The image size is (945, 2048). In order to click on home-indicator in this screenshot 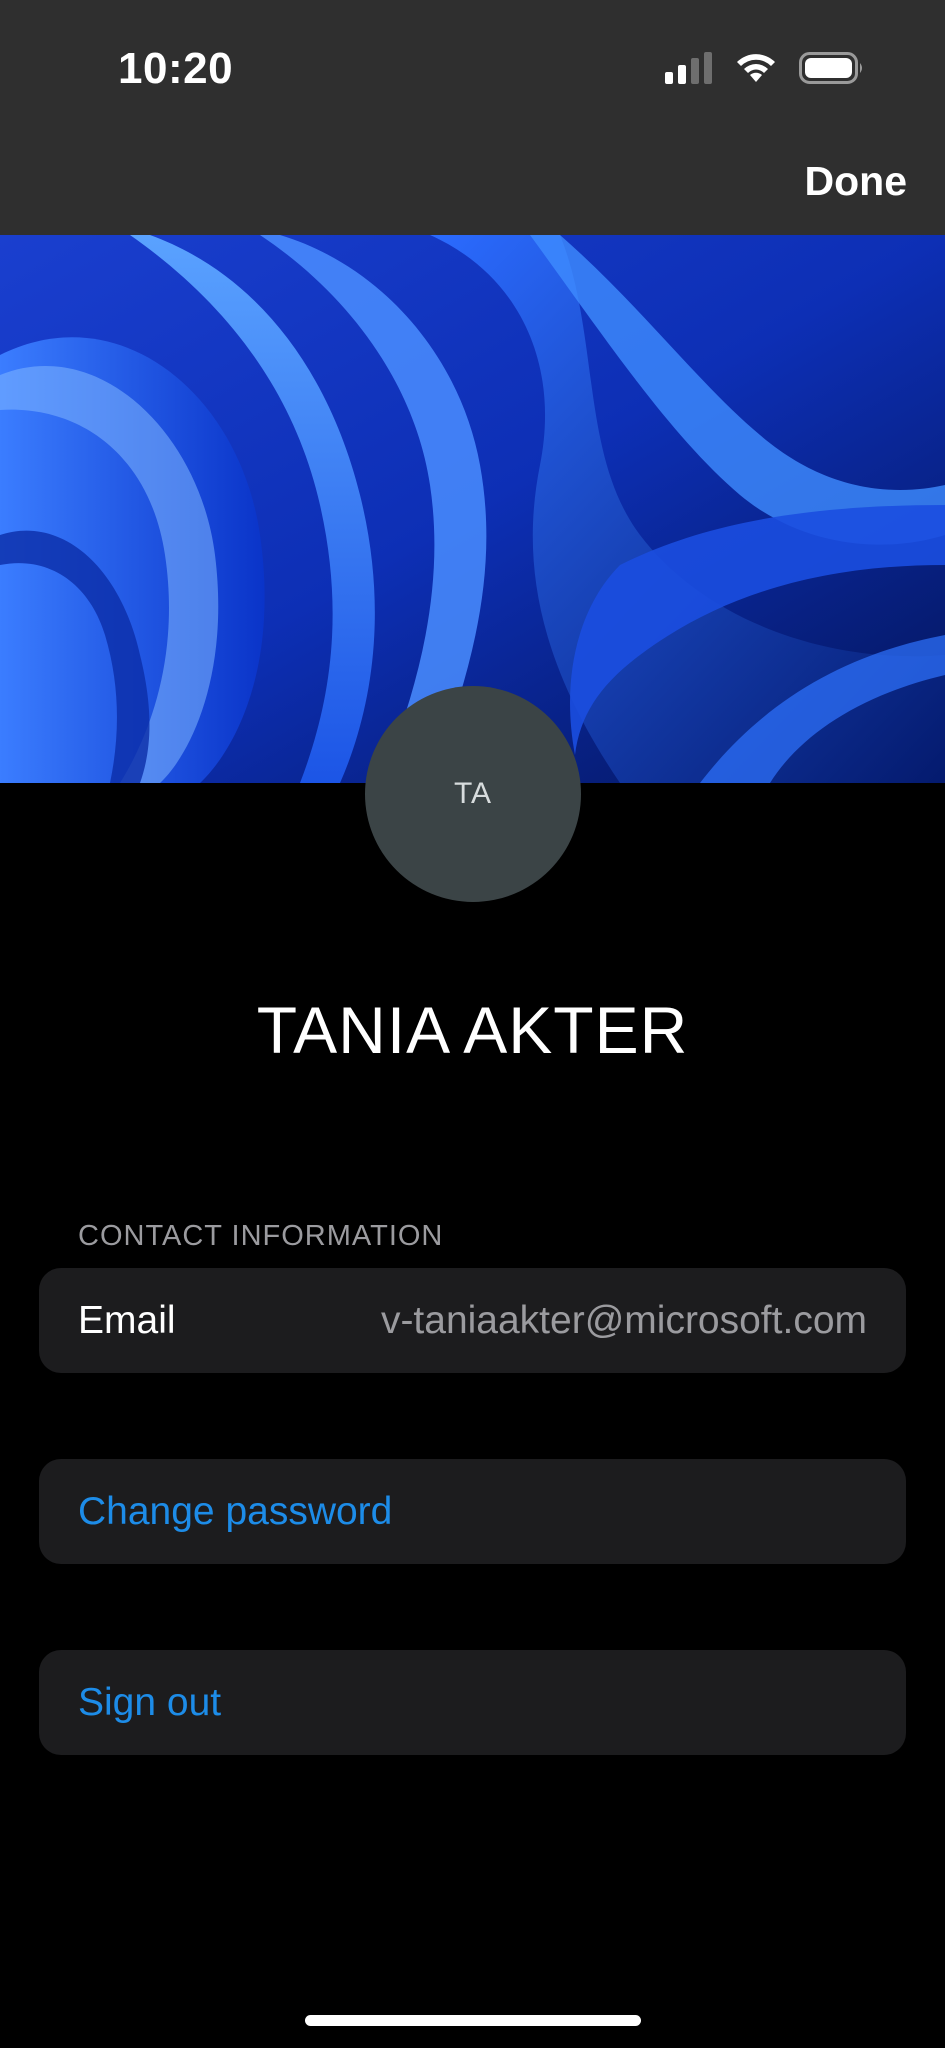, I will do `click(473, 2020)`.